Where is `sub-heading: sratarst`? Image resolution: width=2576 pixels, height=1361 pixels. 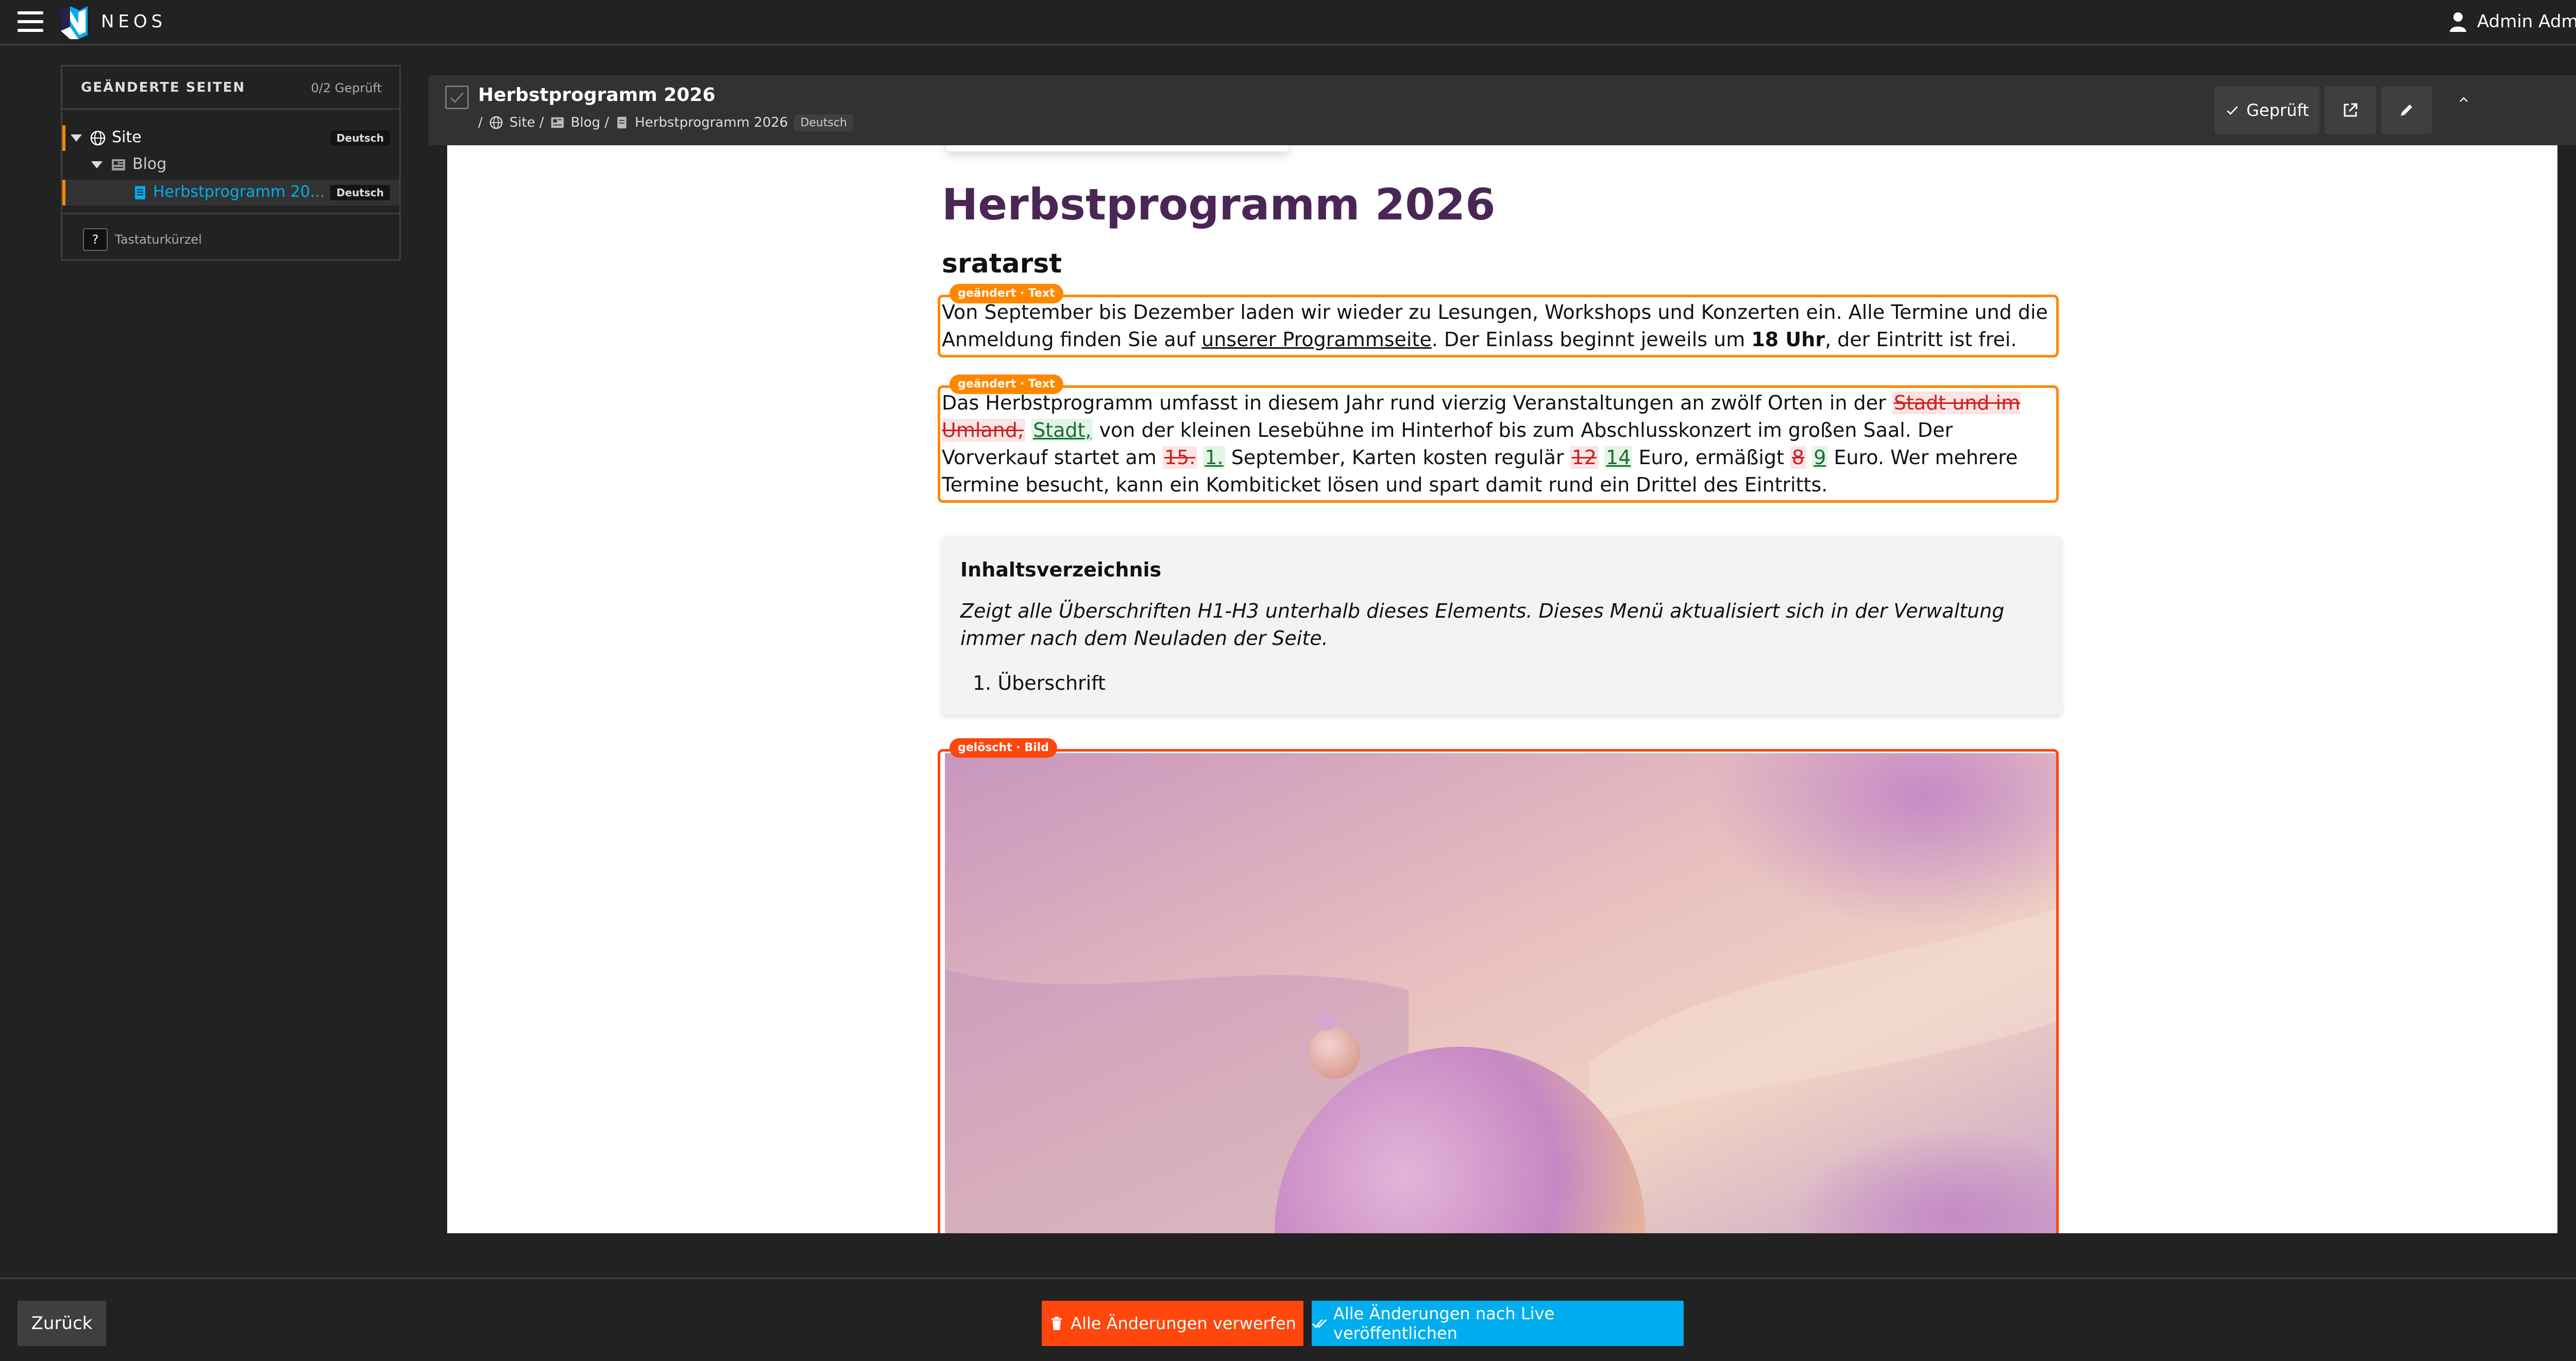
sub-heading: sratarst is located at coordinates (1002, 263).